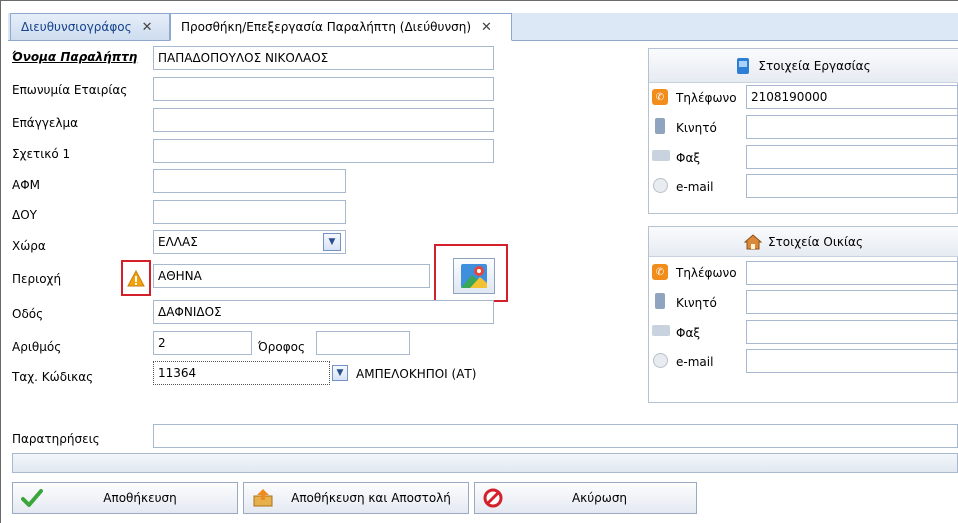 The width and height of the screenshot is (958, 523). Describe the element at coordinates (45, 123) in the screenshot. I see `profession-label: Επάγγελμα` at that location.